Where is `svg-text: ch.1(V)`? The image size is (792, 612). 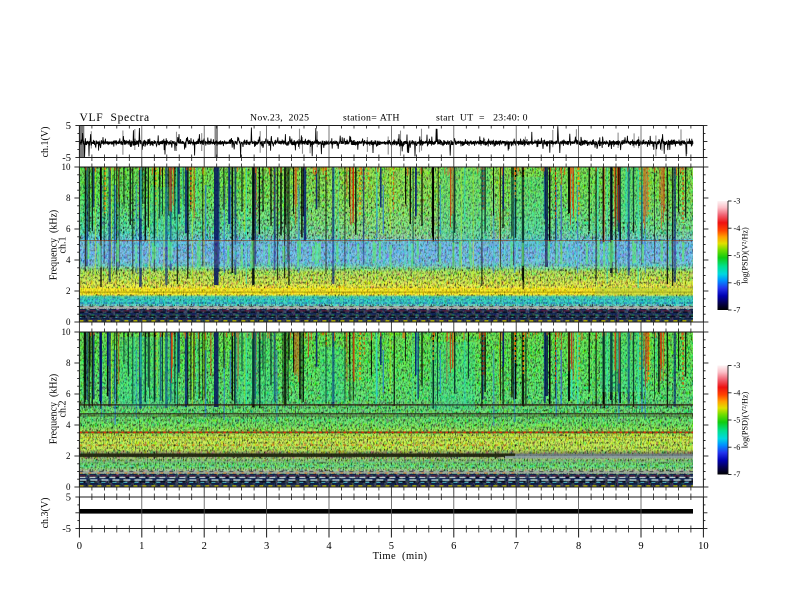 svg-text: ch.1(V) is located at coordinates (45, 142).